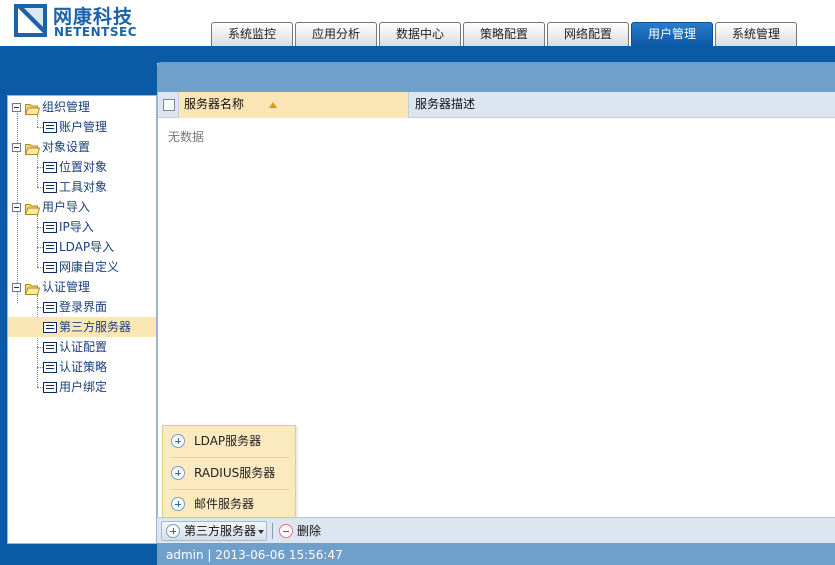 The width and height of the screenshot is (835, 565). I want to click on sidebar-item-label: 位置对象, so click(83, 167).